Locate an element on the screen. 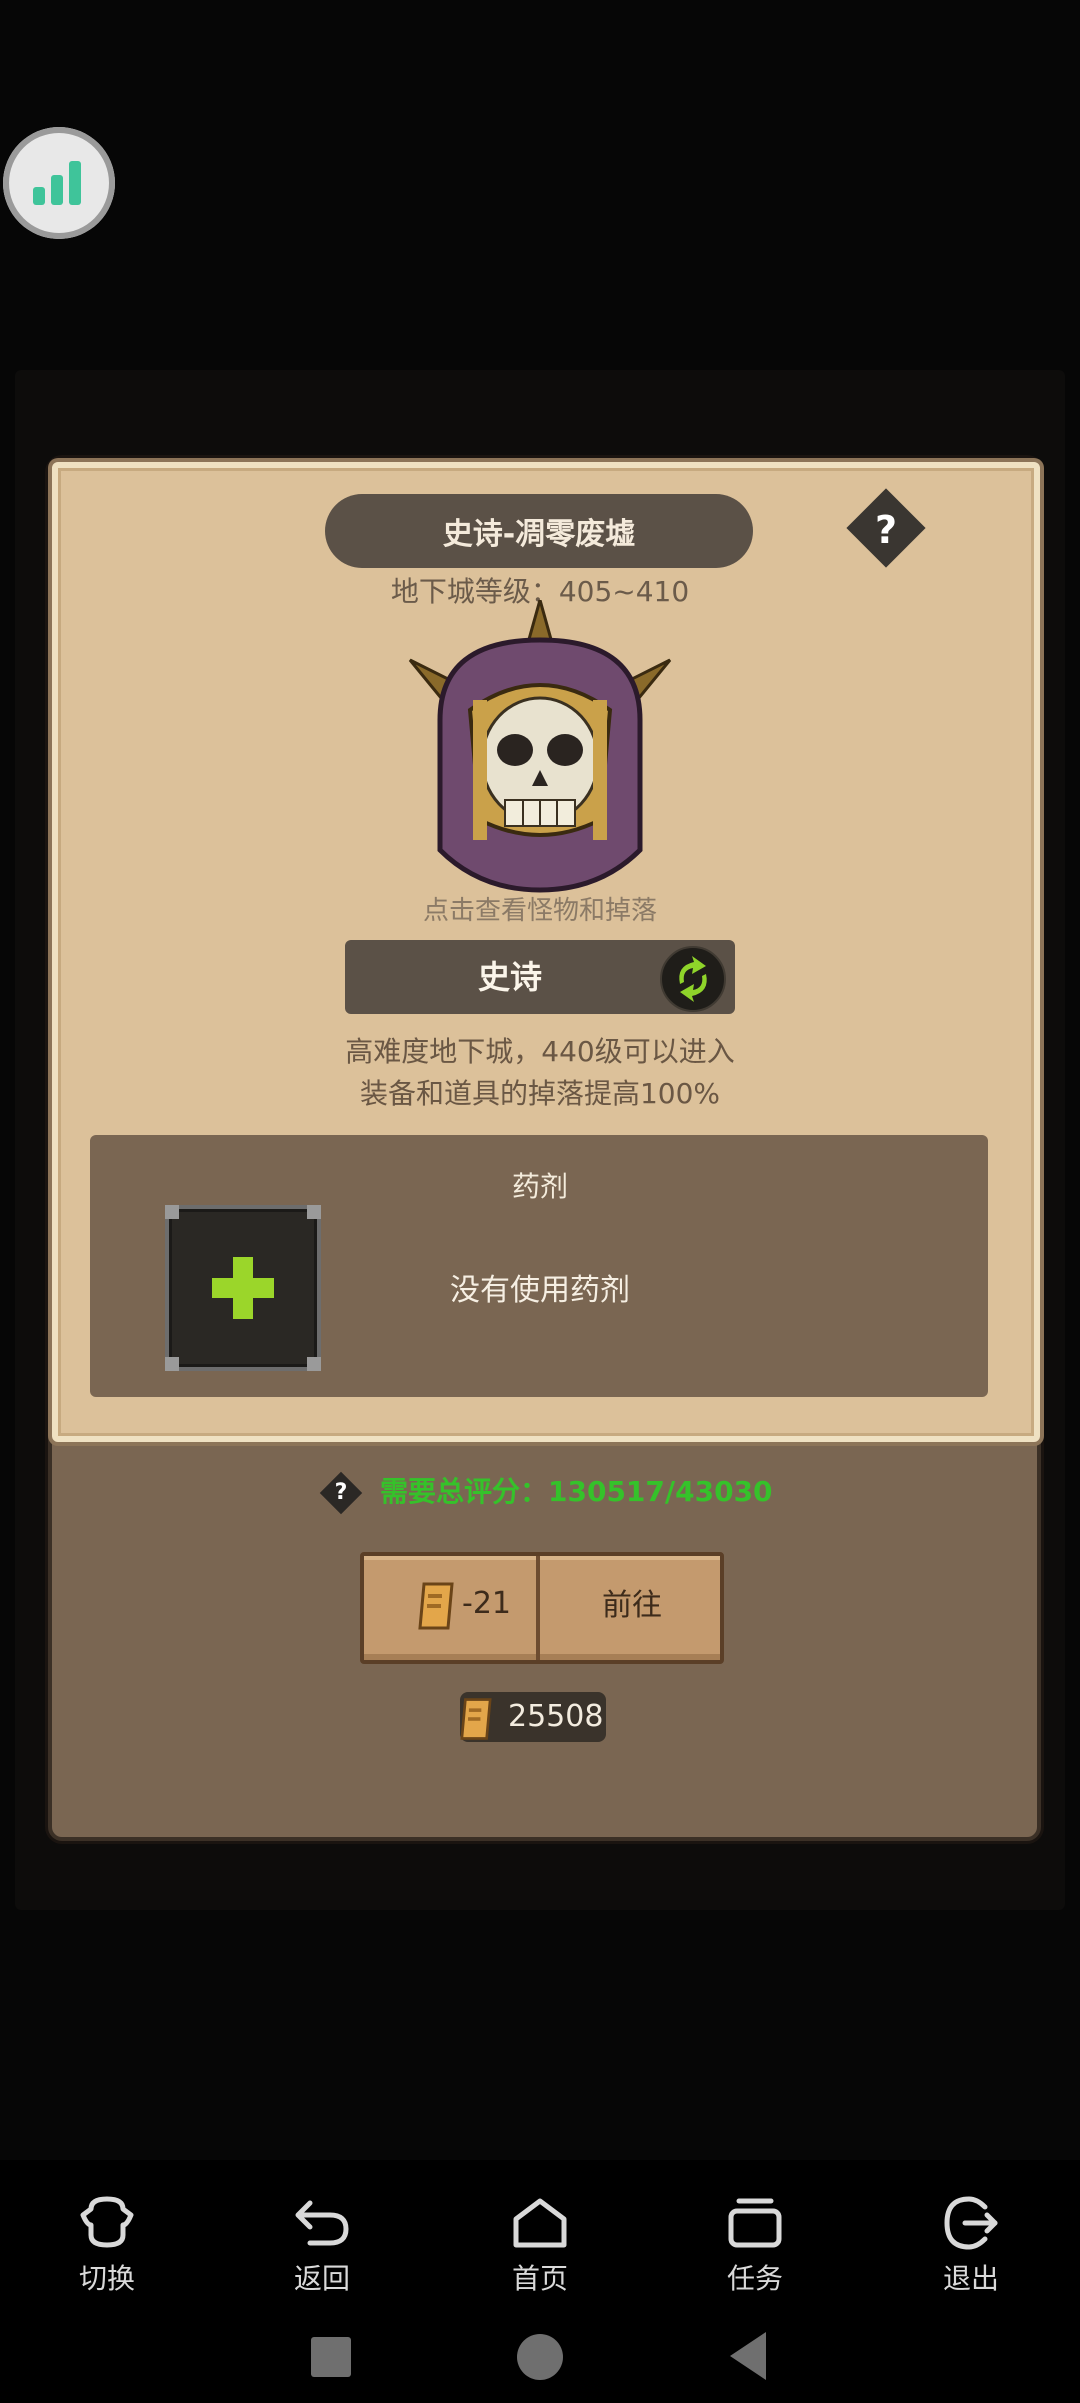  difficulty-switch-button is located at coordinates (693, 979).